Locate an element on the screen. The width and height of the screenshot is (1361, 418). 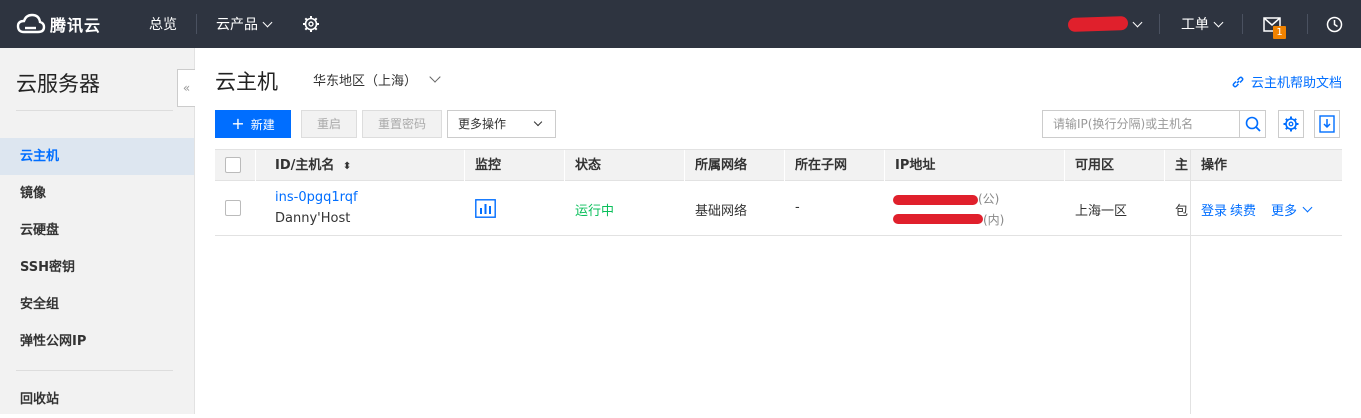
brand-logo: 腾讯云 is located at coordinates (58, 24).